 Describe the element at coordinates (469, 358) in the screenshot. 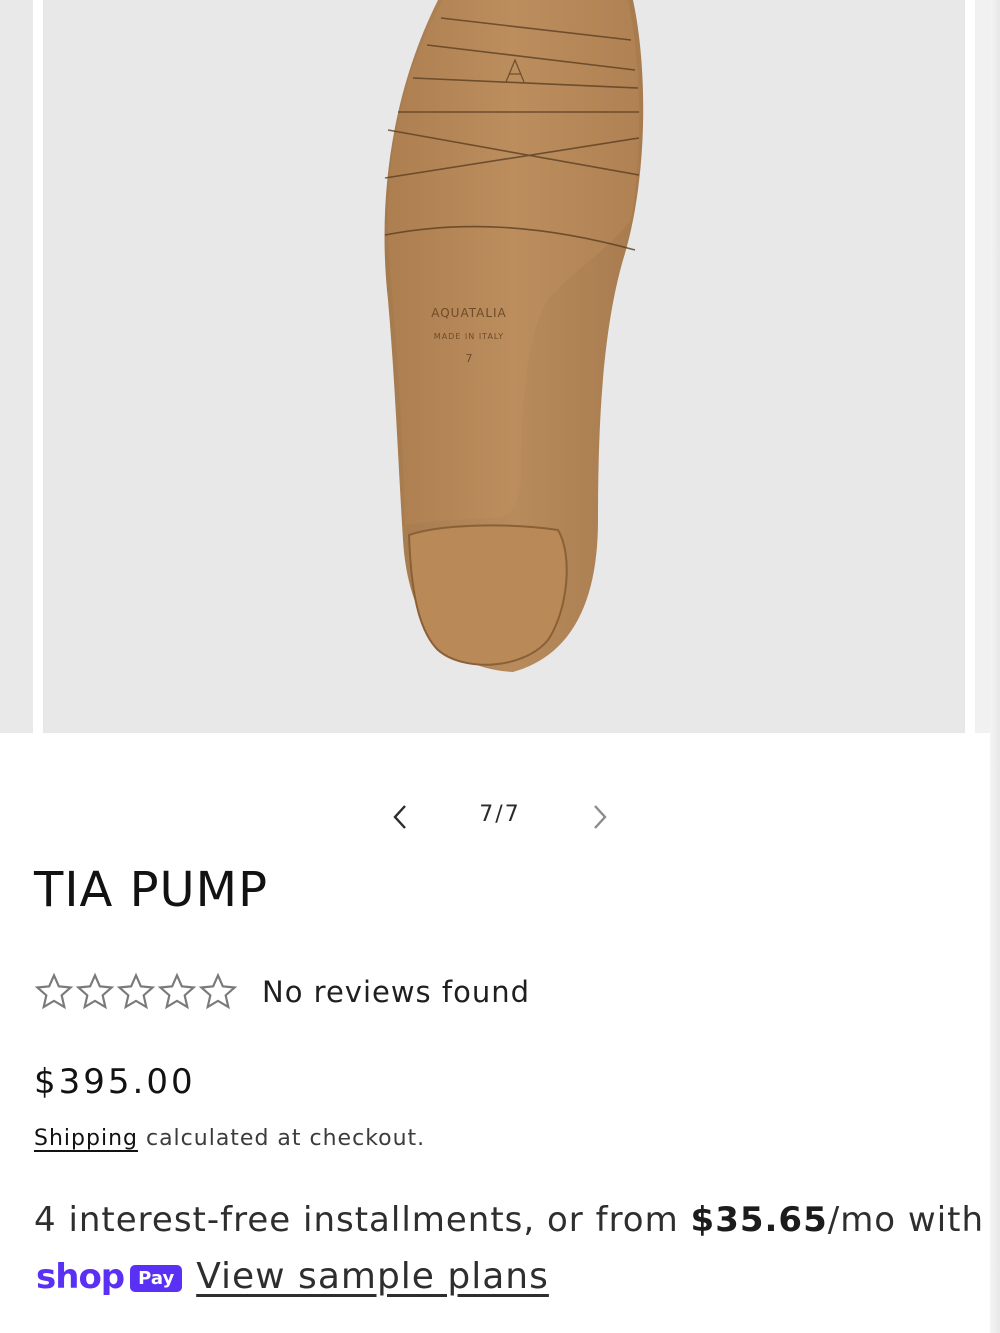

I see `sole-size-print: 7` at that location.